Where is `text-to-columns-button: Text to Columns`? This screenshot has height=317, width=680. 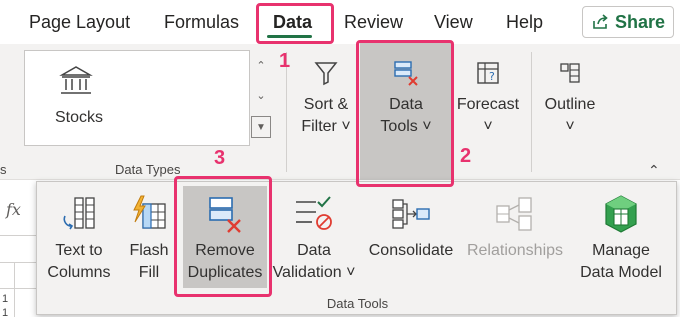 text-to-columns-button: Text to Columns is located at coordinates (79, 236).